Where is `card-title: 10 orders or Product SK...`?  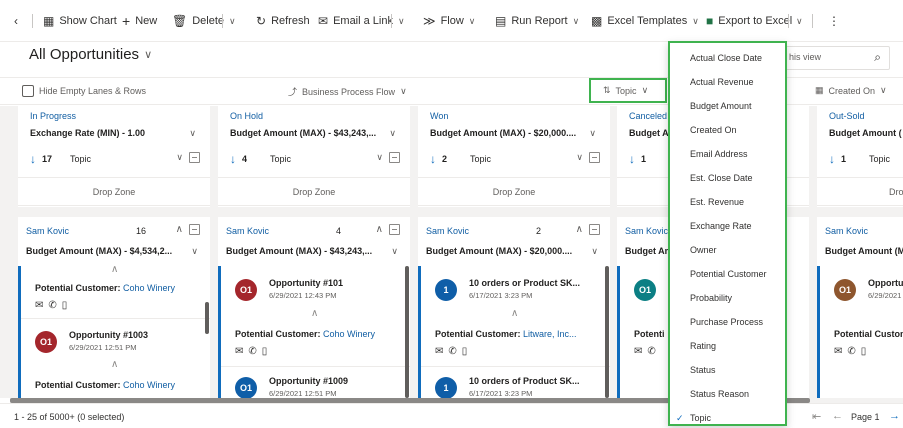 card-title: 10 orders or Product SK... is located at coordinates (524, 283).